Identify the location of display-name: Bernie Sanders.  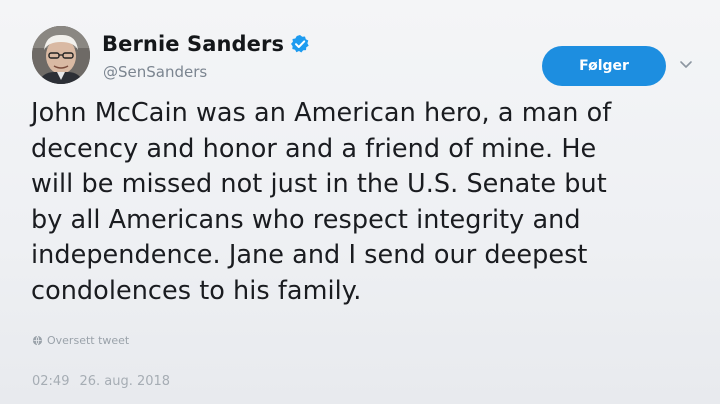
(193, 44).